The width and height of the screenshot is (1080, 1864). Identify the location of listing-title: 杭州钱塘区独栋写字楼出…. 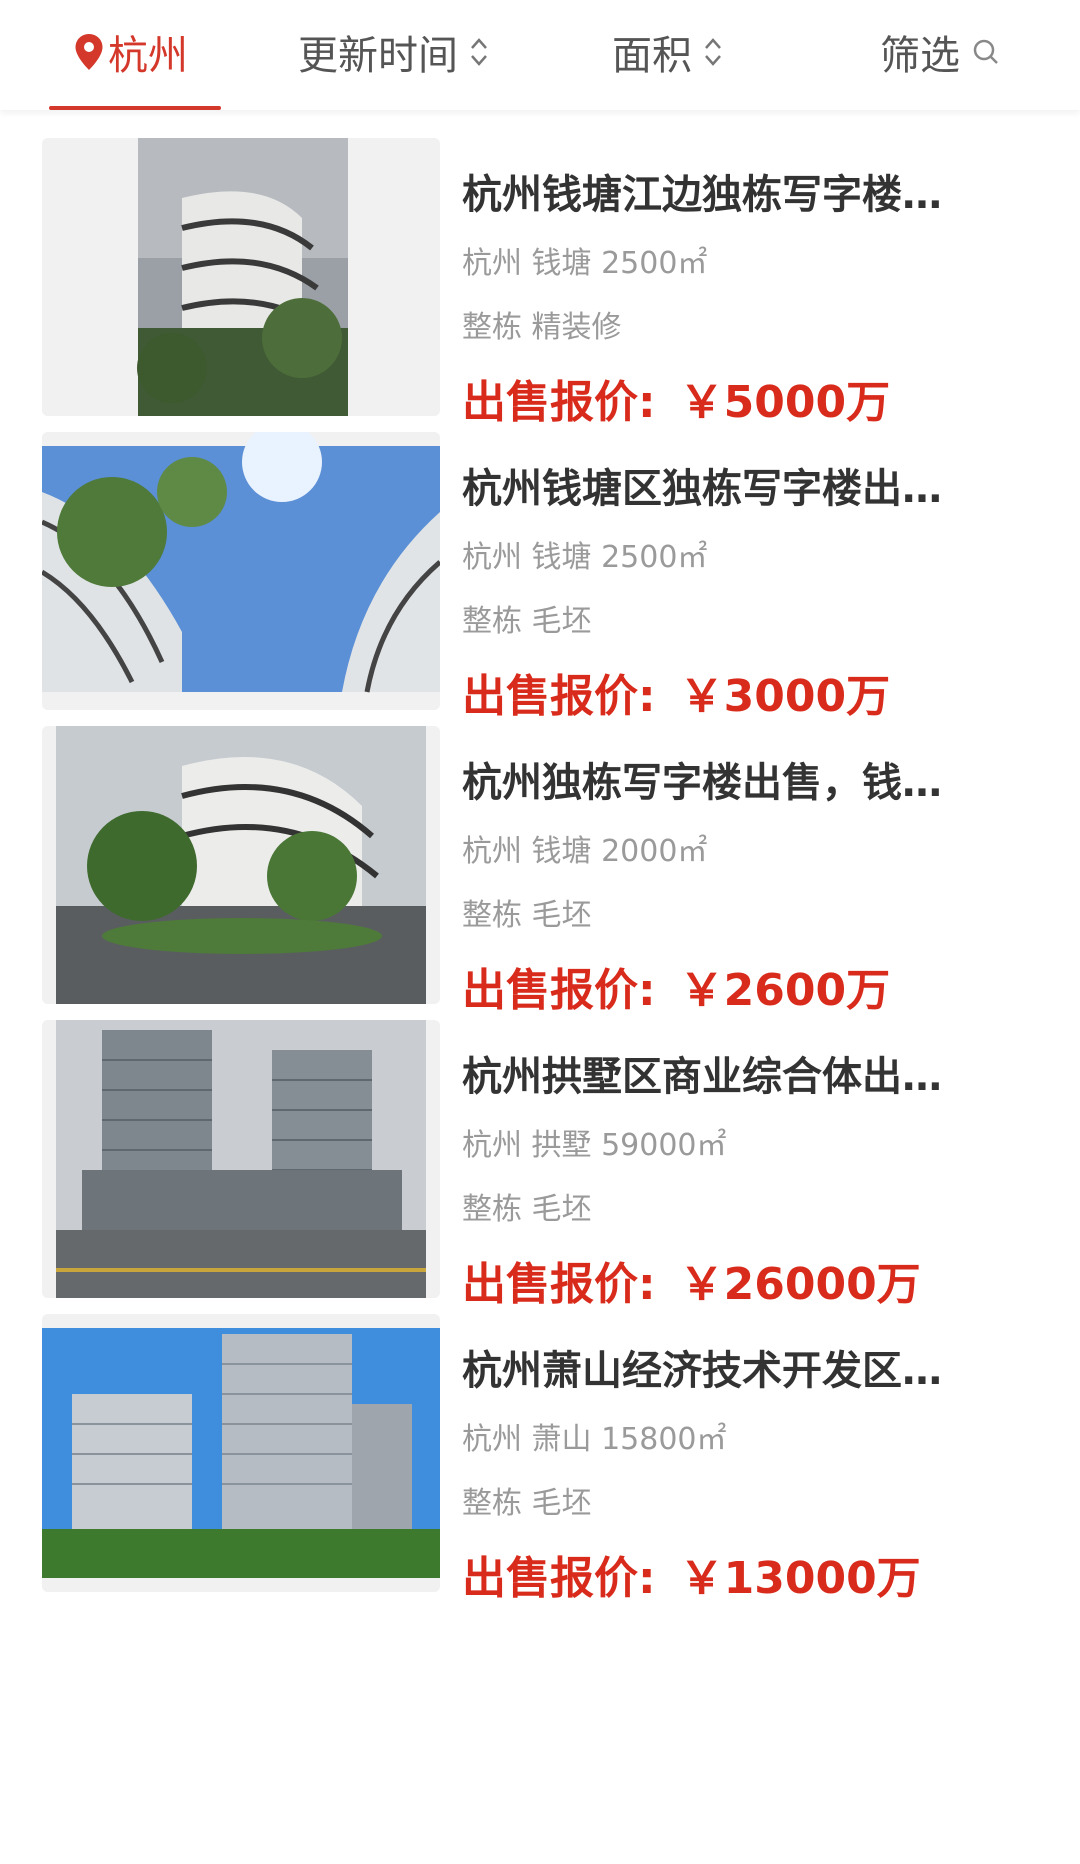
(702, 489).